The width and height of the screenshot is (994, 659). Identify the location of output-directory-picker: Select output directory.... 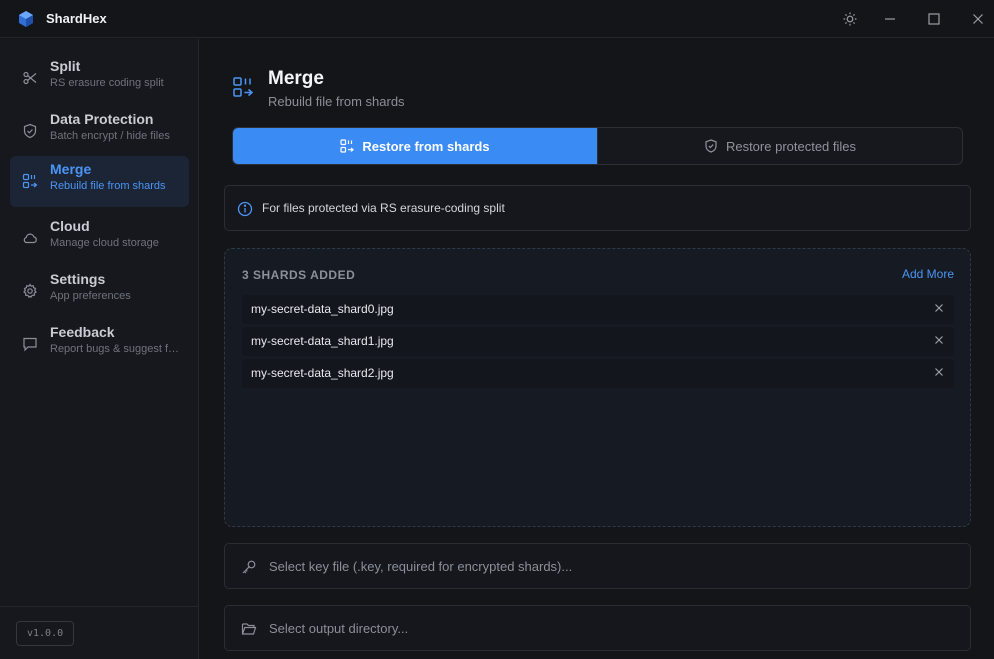
(597, 628).